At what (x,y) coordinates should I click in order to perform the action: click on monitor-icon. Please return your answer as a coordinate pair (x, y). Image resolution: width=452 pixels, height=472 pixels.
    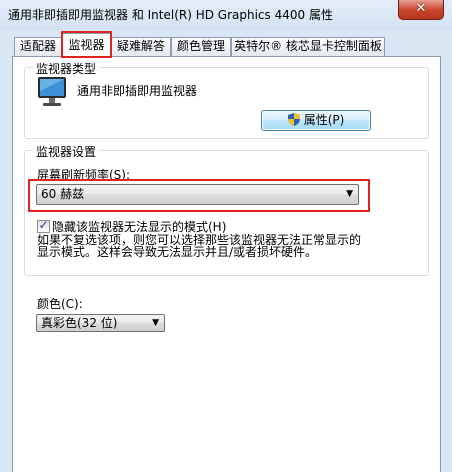
    Looking at the image, I should click on (52, 91).